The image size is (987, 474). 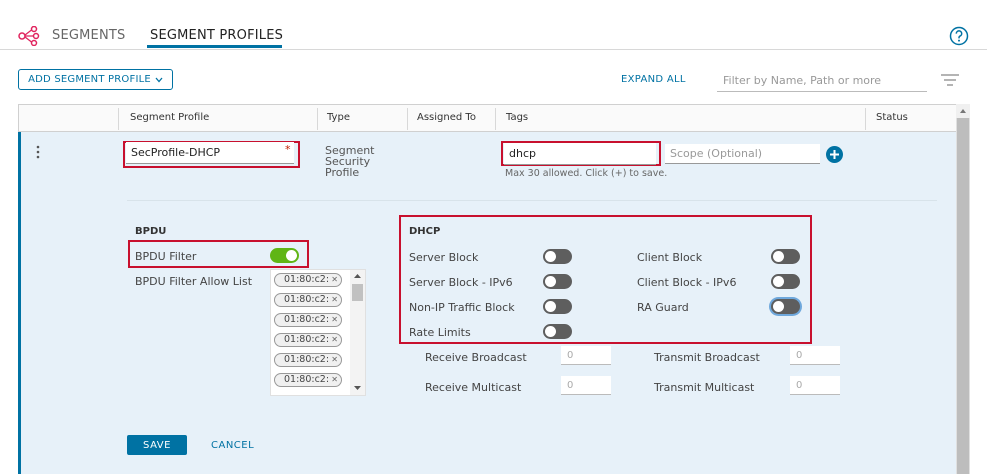 I want to click on client-block-toggle, so click(x=785, y=256).